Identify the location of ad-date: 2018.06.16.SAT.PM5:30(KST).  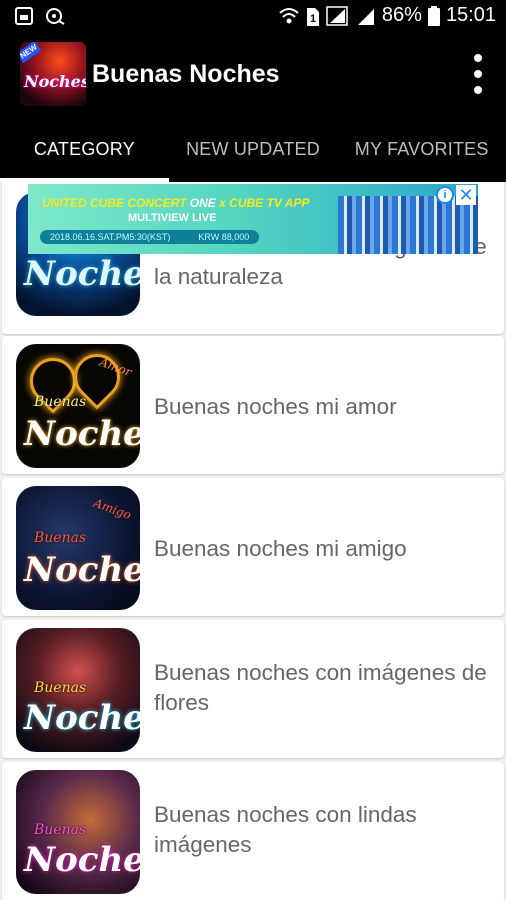
(110, 237).